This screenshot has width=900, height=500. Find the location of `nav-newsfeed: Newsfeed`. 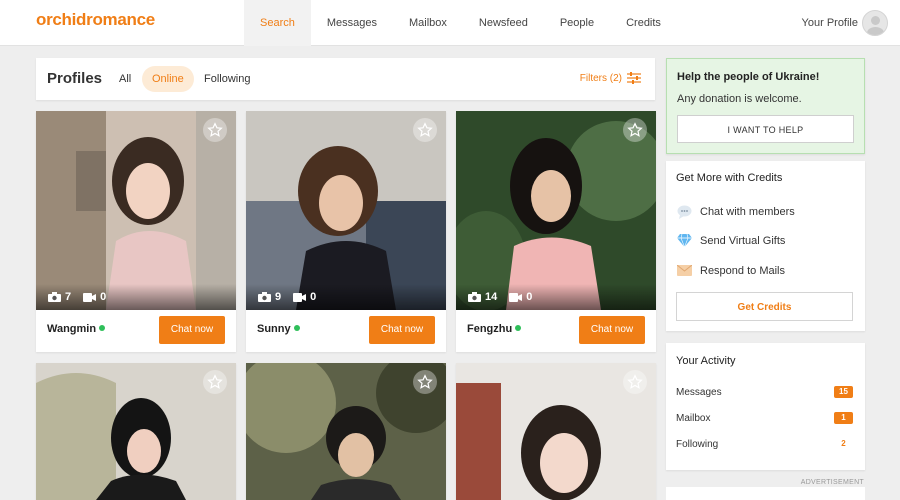

nav-newsfeed: Newsfeed is located at coordinates (503, 23).